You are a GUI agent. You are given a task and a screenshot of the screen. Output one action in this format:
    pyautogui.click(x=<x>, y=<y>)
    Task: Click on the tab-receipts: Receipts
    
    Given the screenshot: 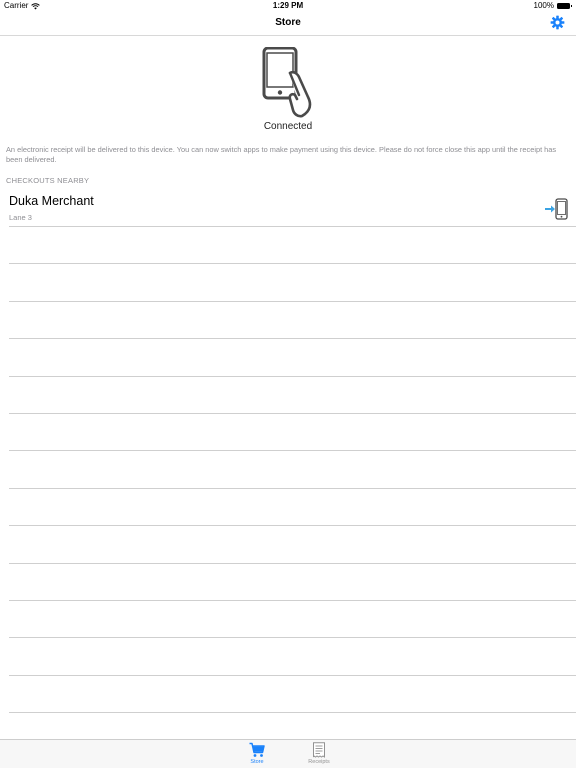 What is the action you would take?
    pyautogui.click(x=319, y=753)
    